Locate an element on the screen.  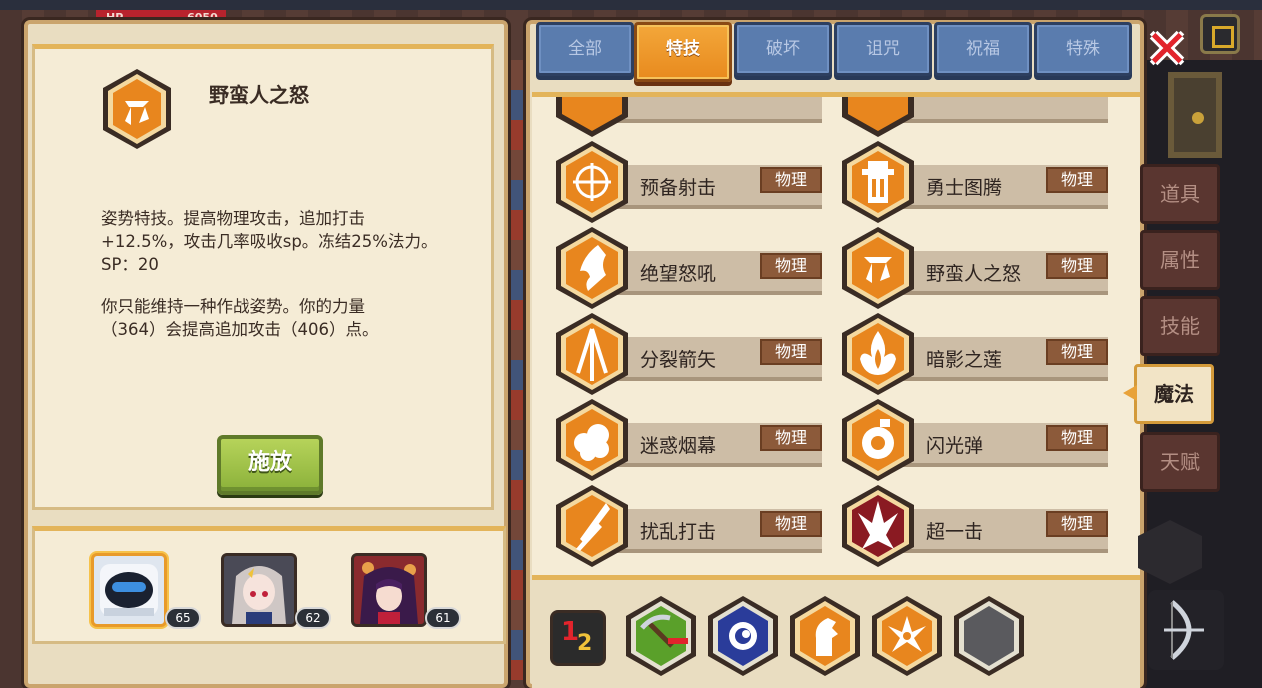
skill-name: 超一击 is located at coordinates (955, 532).